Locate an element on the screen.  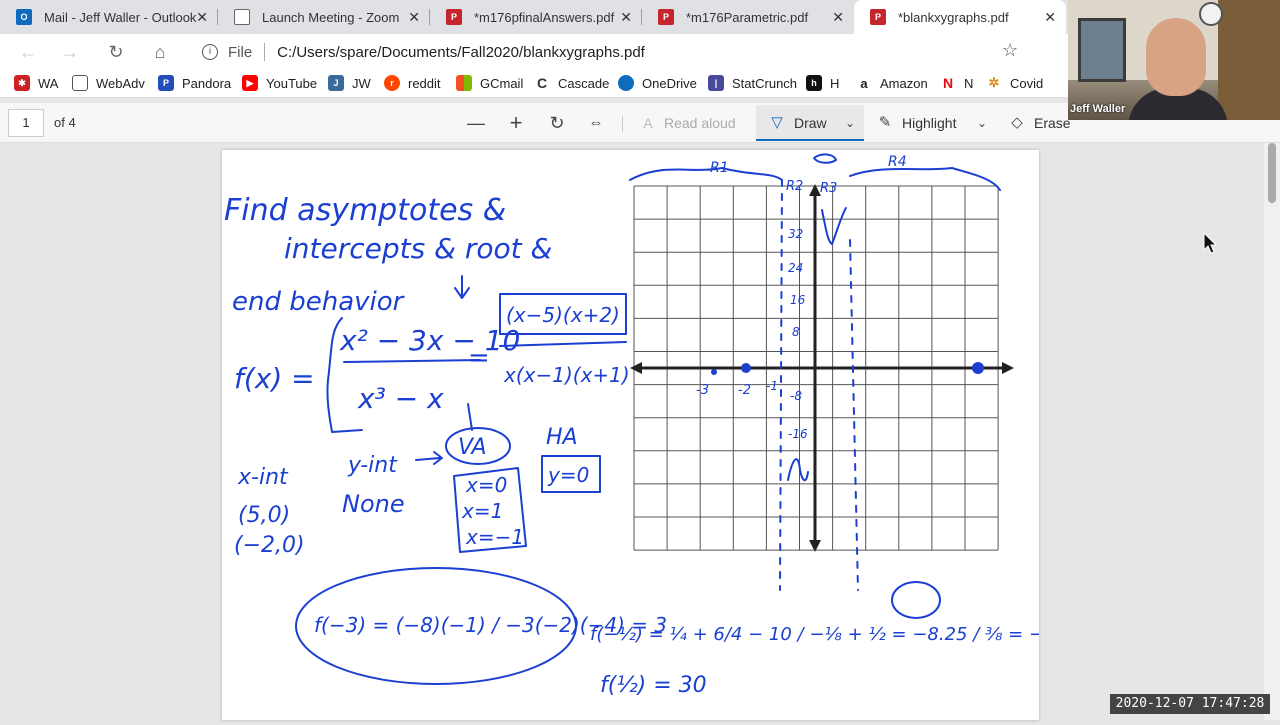
tab-zoom: Launch Meeting - Zoom ✕ is located at coordinates (324, 17).